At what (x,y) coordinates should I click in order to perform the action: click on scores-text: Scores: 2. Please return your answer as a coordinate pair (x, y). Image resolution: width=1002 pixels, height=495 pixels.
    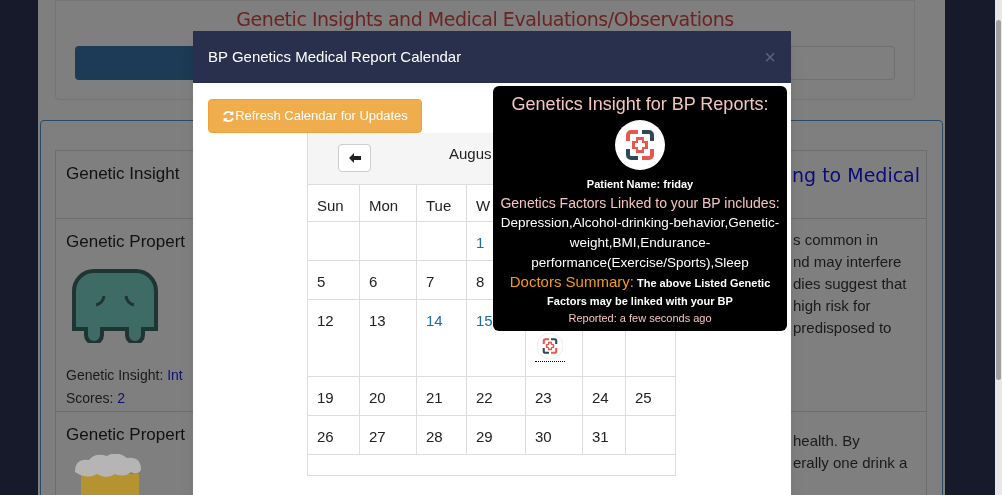
    Looking at the image, I should click on (96, 398).